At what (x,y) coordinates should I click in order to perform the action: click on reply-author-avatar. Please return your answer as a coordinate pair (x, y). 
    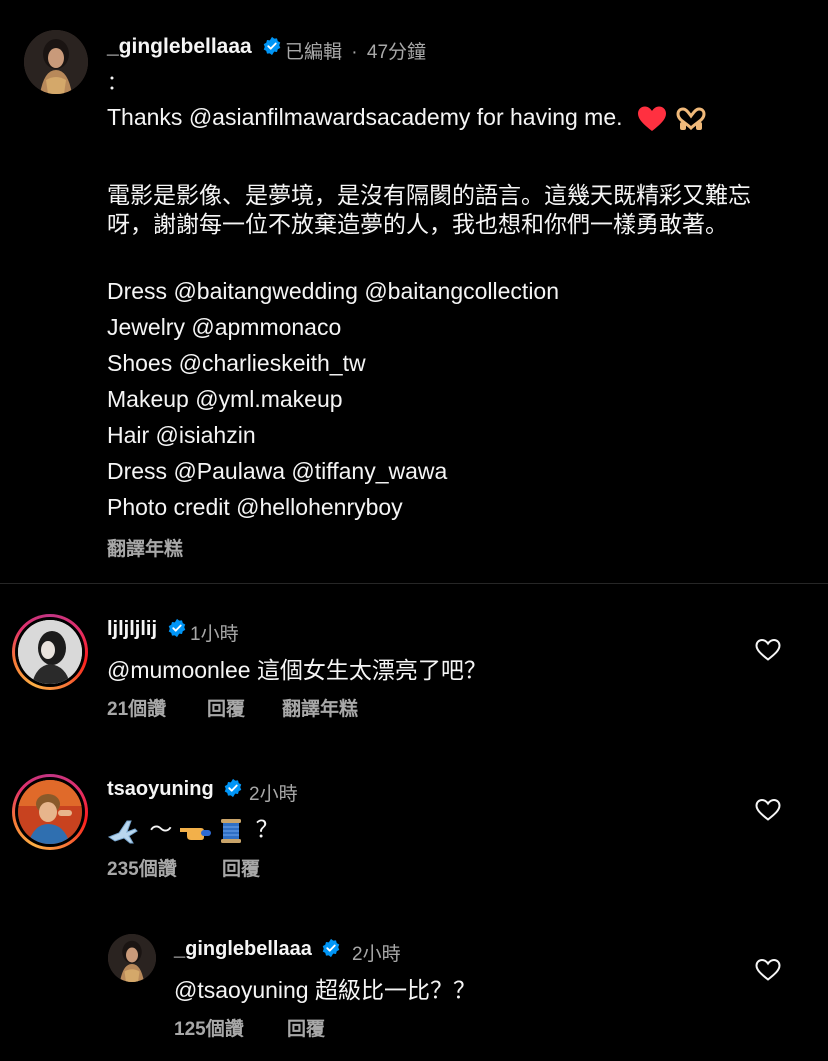
    Looking at the image, I should click on (132, 958).